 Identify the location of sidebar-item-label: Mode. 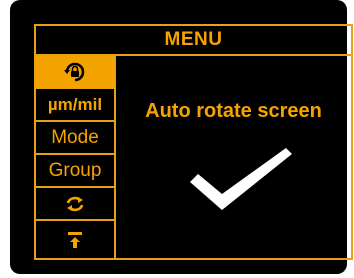
(75, 137).